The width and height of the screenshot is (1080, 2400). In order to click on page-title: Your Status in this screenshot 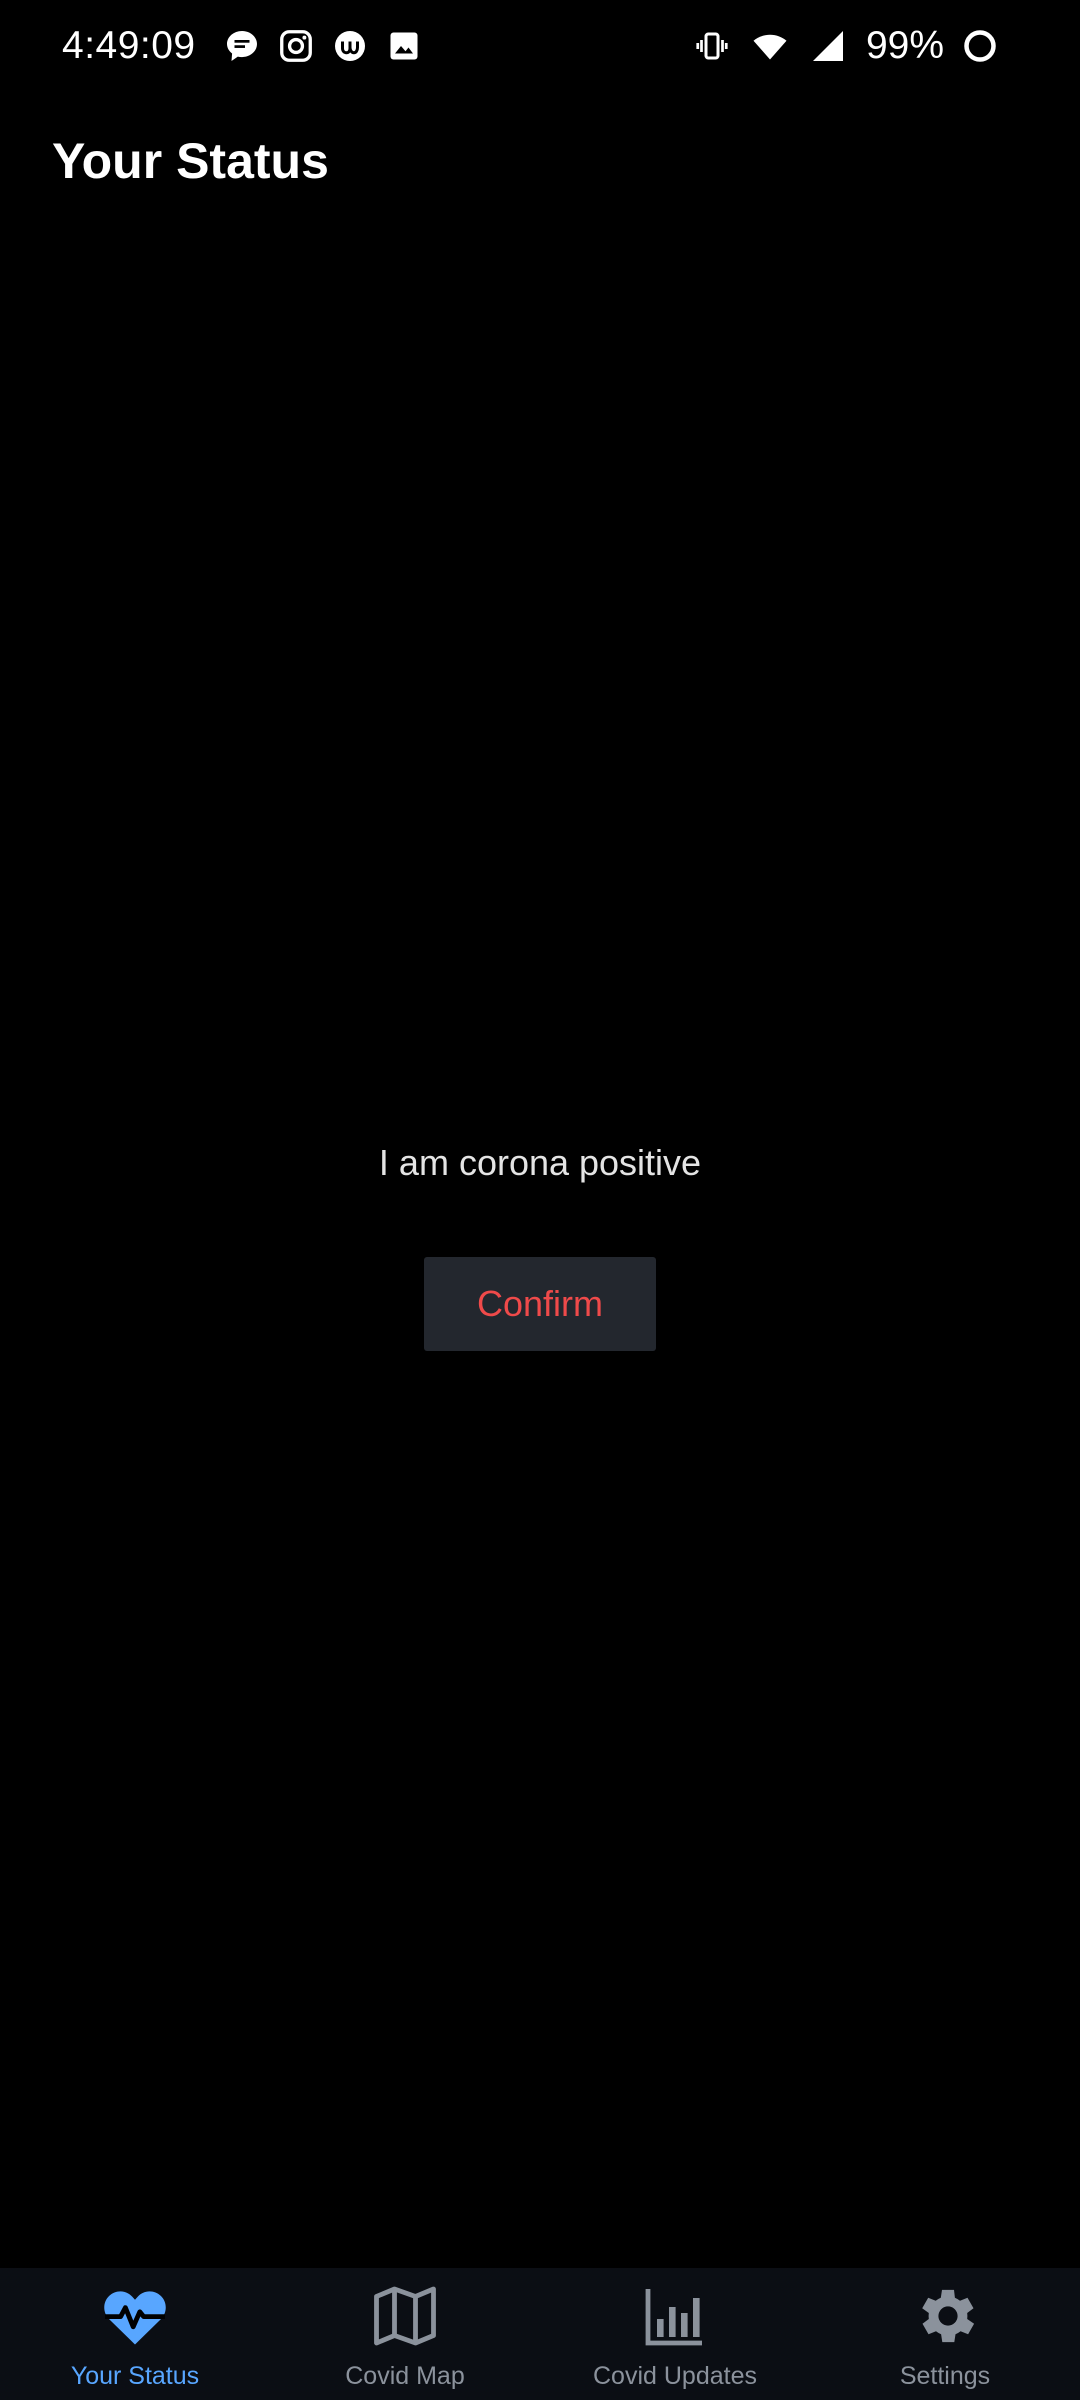, I will do `click(190, 161)`.